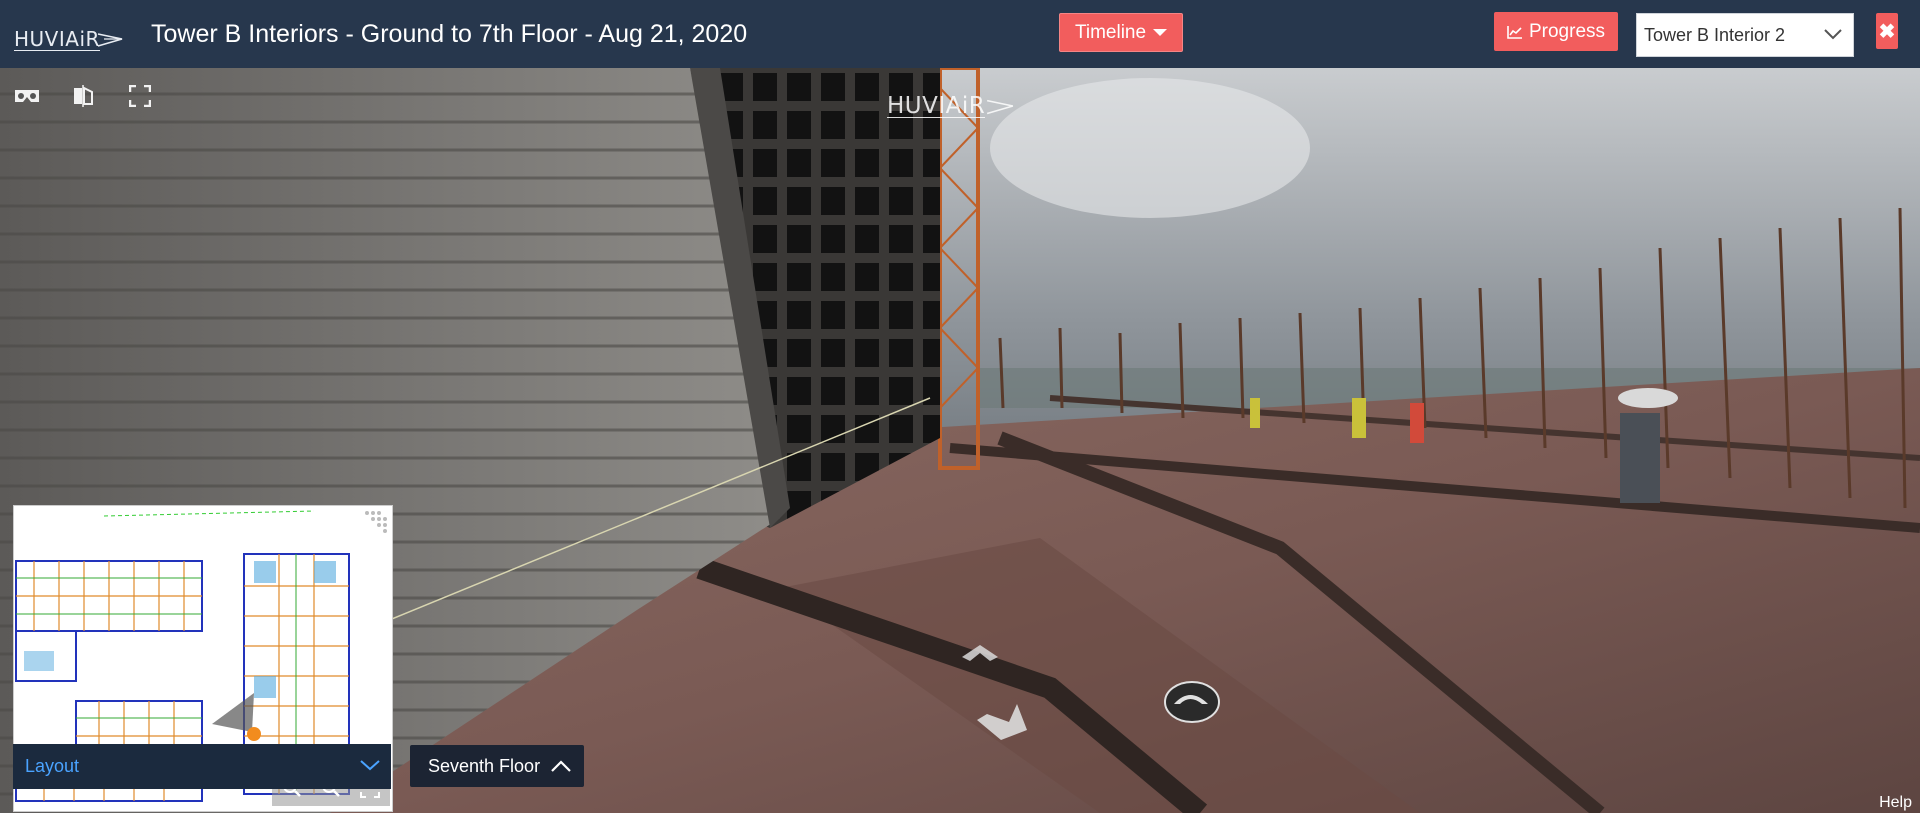  I want to click on watermark-logo: HUVIAiR, so click(951, 106).